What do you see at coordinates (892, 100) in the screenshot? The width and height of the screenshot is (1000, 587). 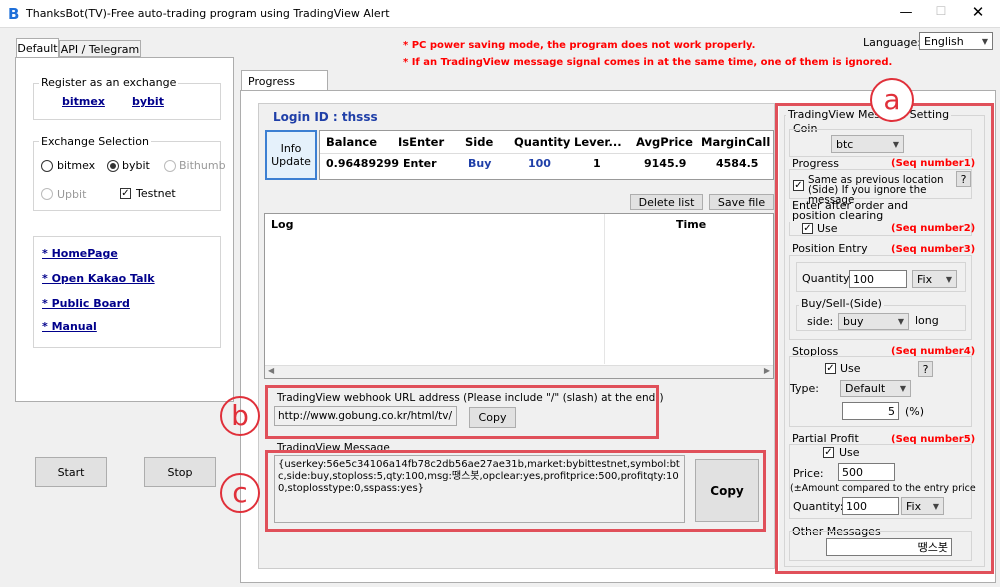 I see `annotation-label-a: a` at bounding box center [892, 100].